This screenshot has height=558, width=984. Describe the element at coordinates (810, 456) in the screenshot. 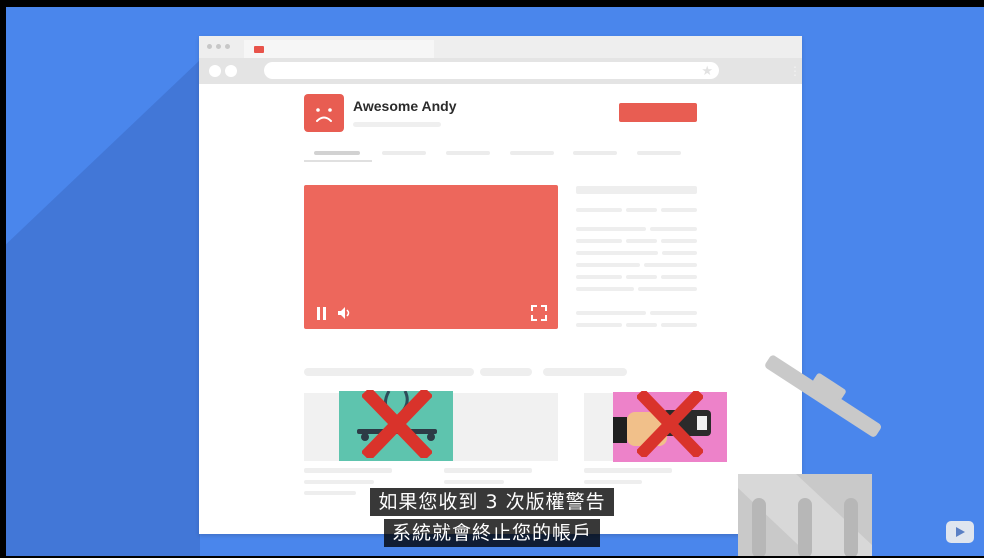

I see `trash-can-icon` at that location.